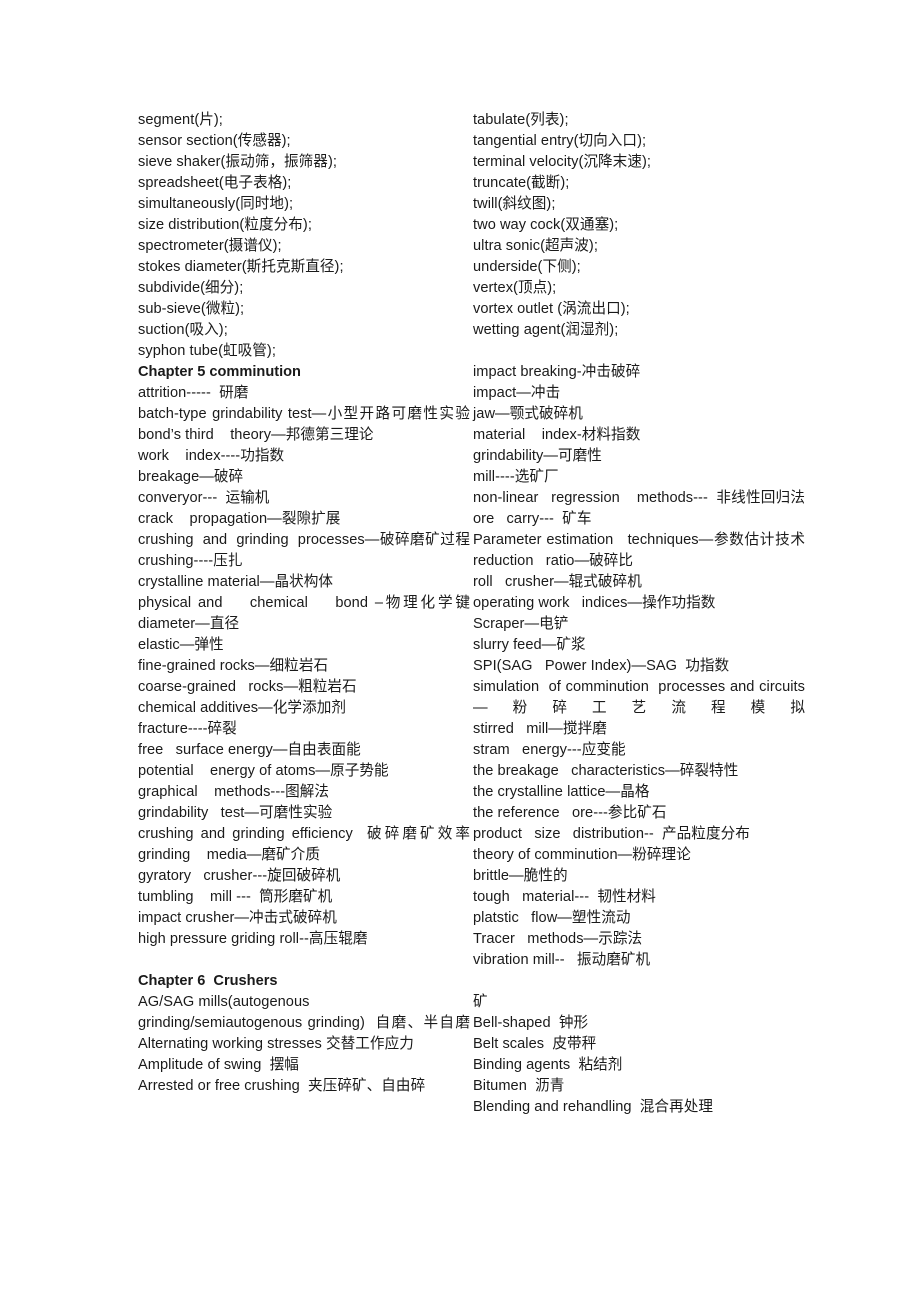 Image resolution: width=920 pixels, height=1302 pixels. What do you see at coordinates (208, 981) in the screenshot?
I see `chapter-heading: Chapter 6 Crushers` at bounding box center [208, 981].